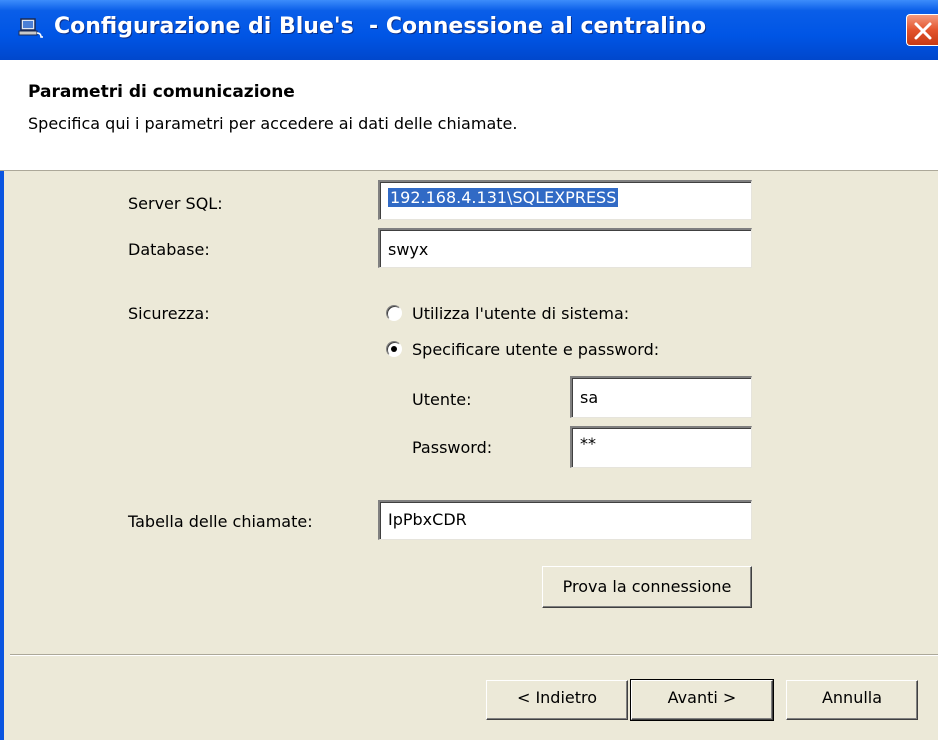 Image resolution: width=938 pixels, height=740 pixels. I want to click on user-input: sa, so click(661, 397).